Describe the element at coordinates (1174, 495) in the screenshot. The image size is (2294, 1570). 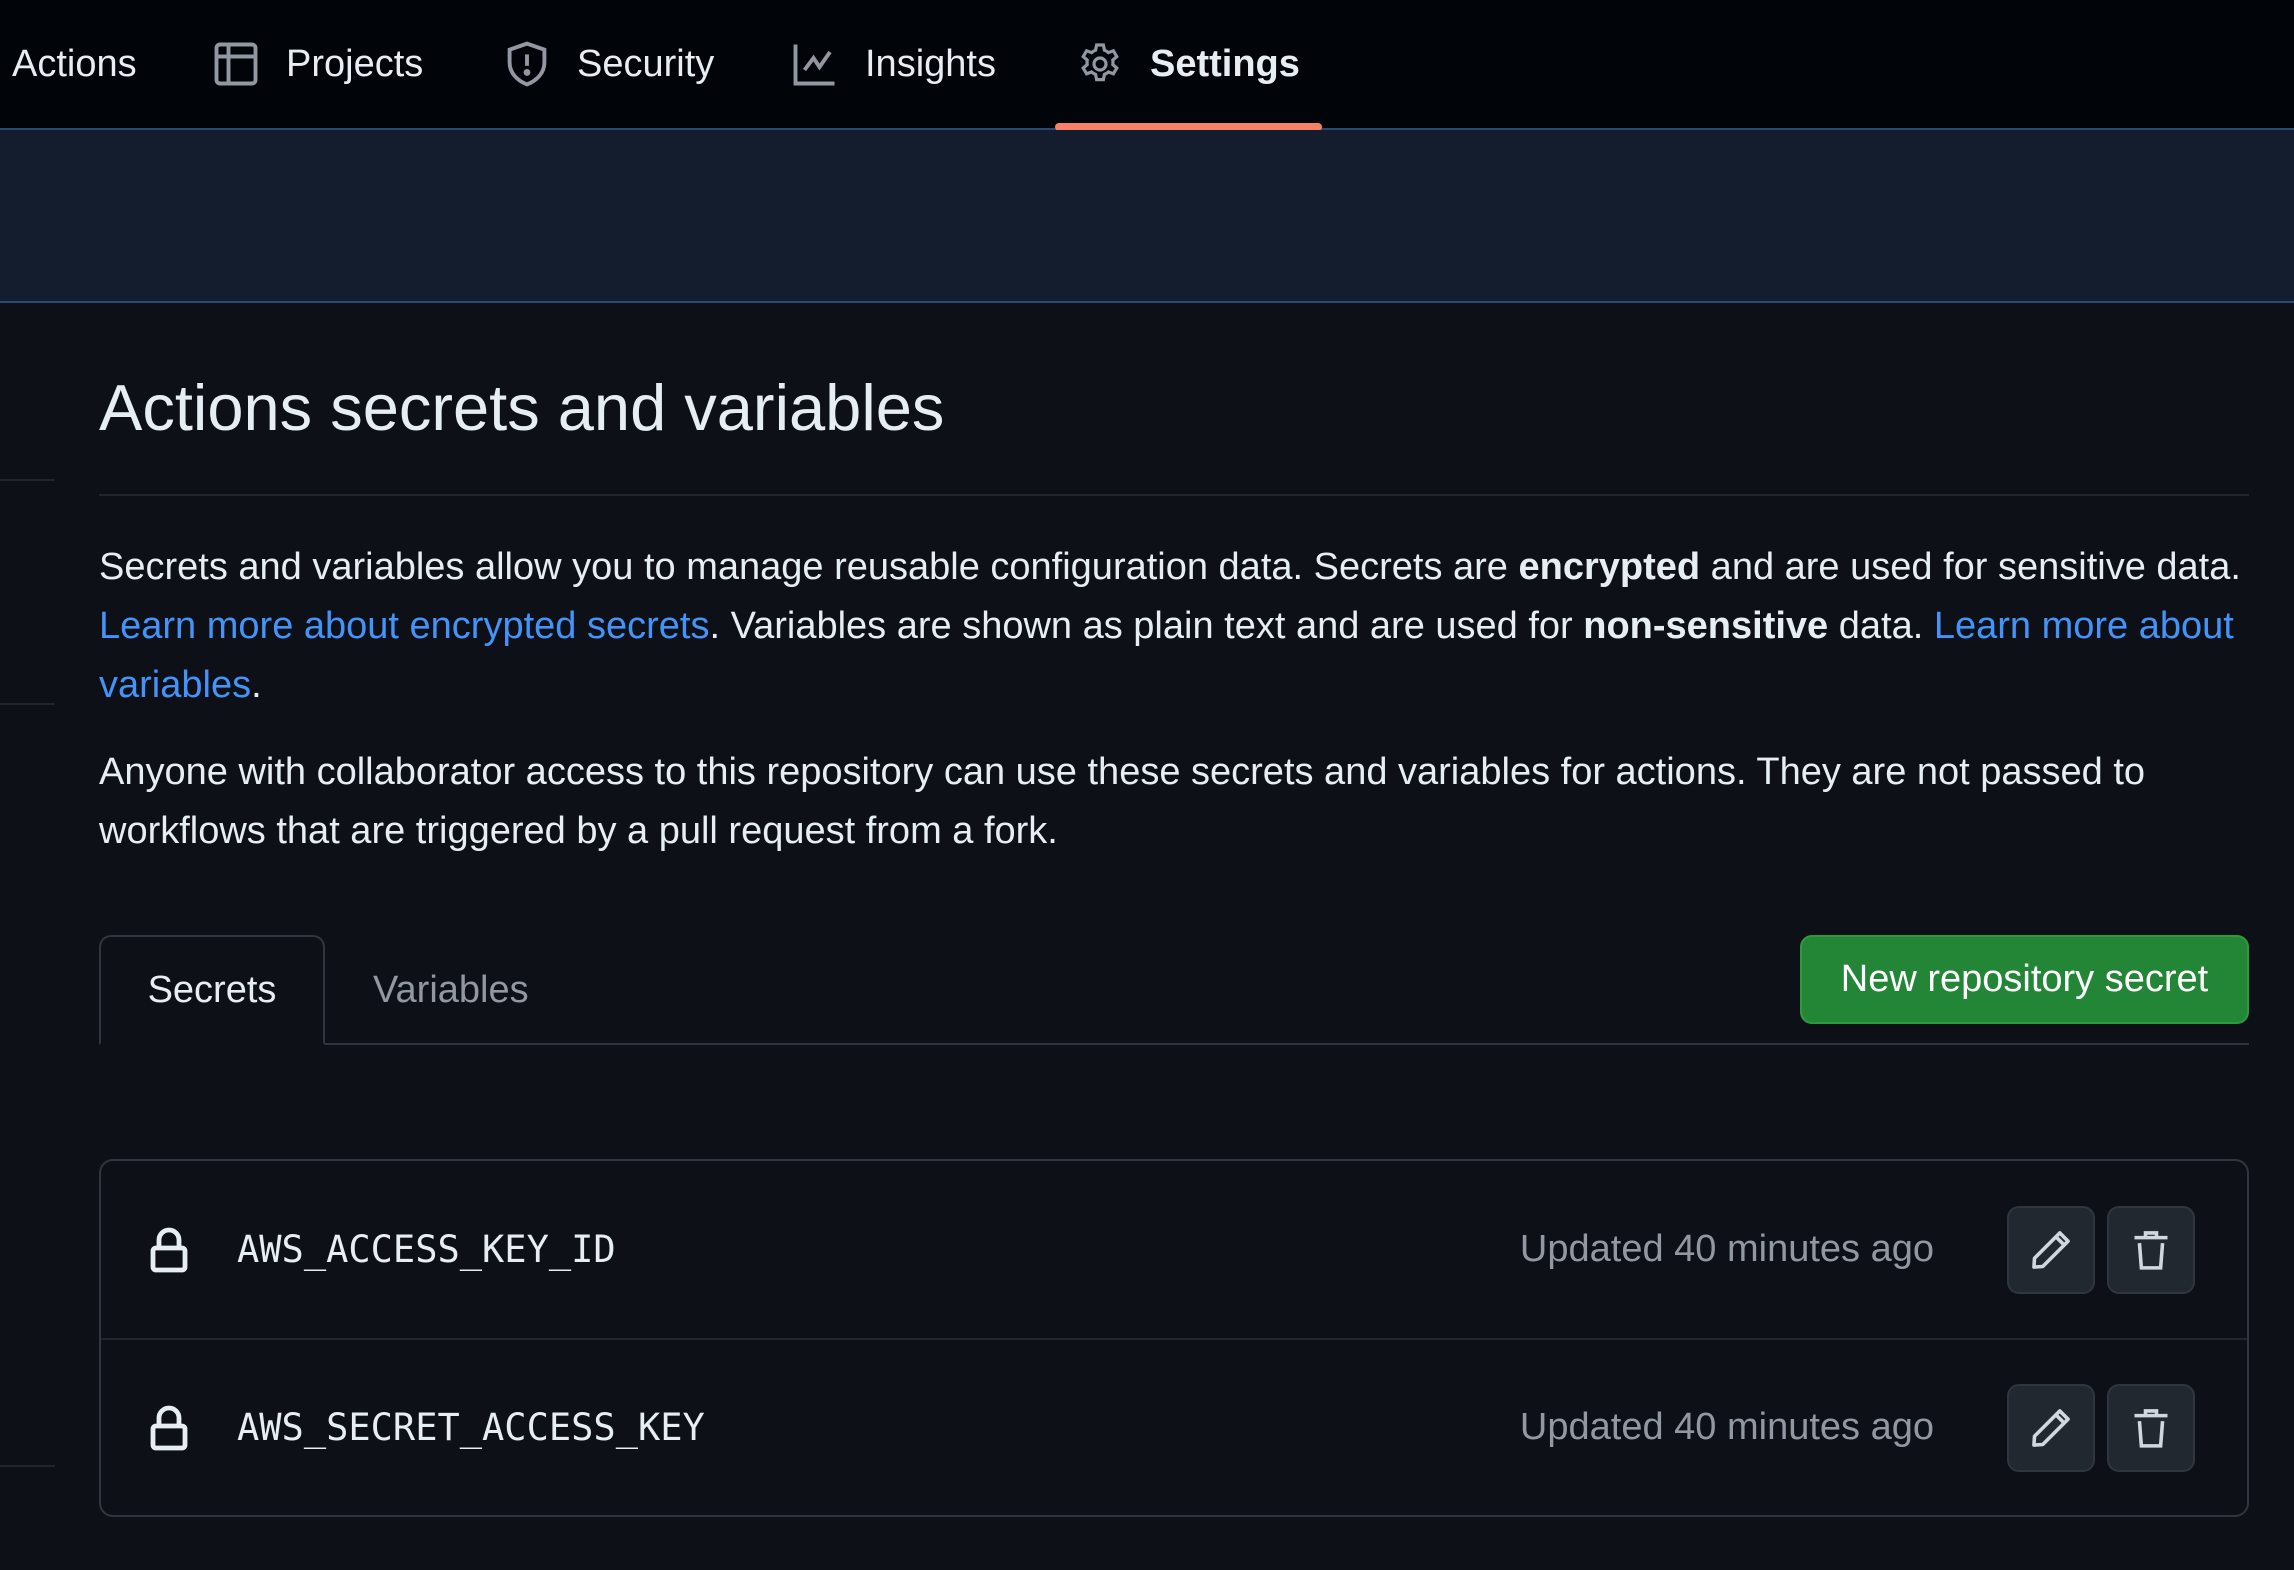
I see `title-divider` at that location.